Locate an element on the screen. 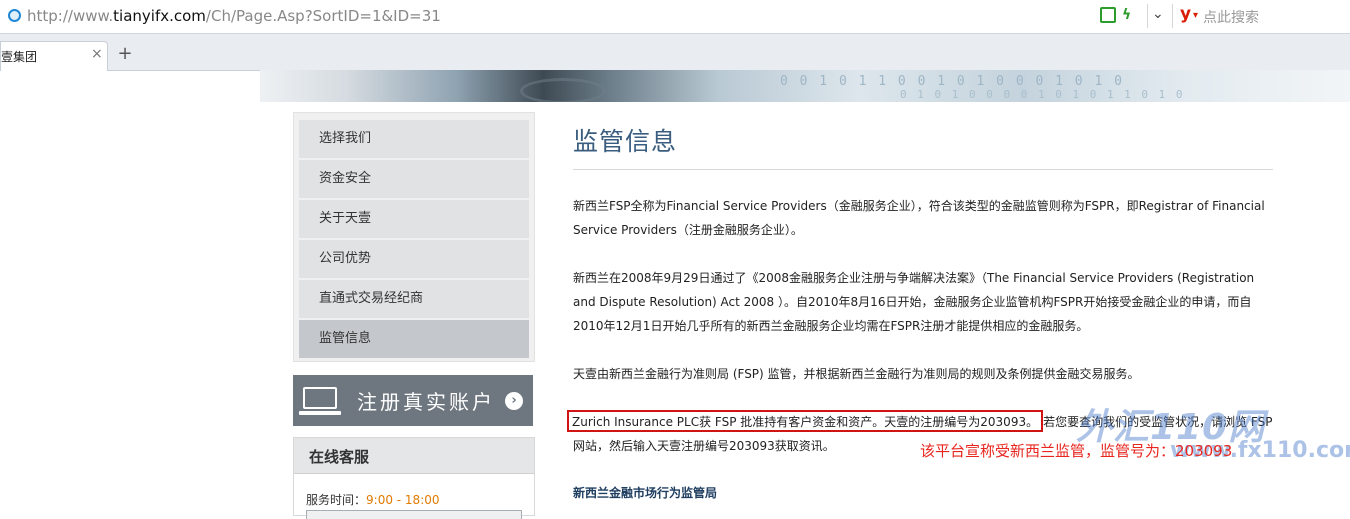 Image resolution: width=1350 pixels, height=519 pixels. service-header: 在线客服 is located at coordinates (414, 456).